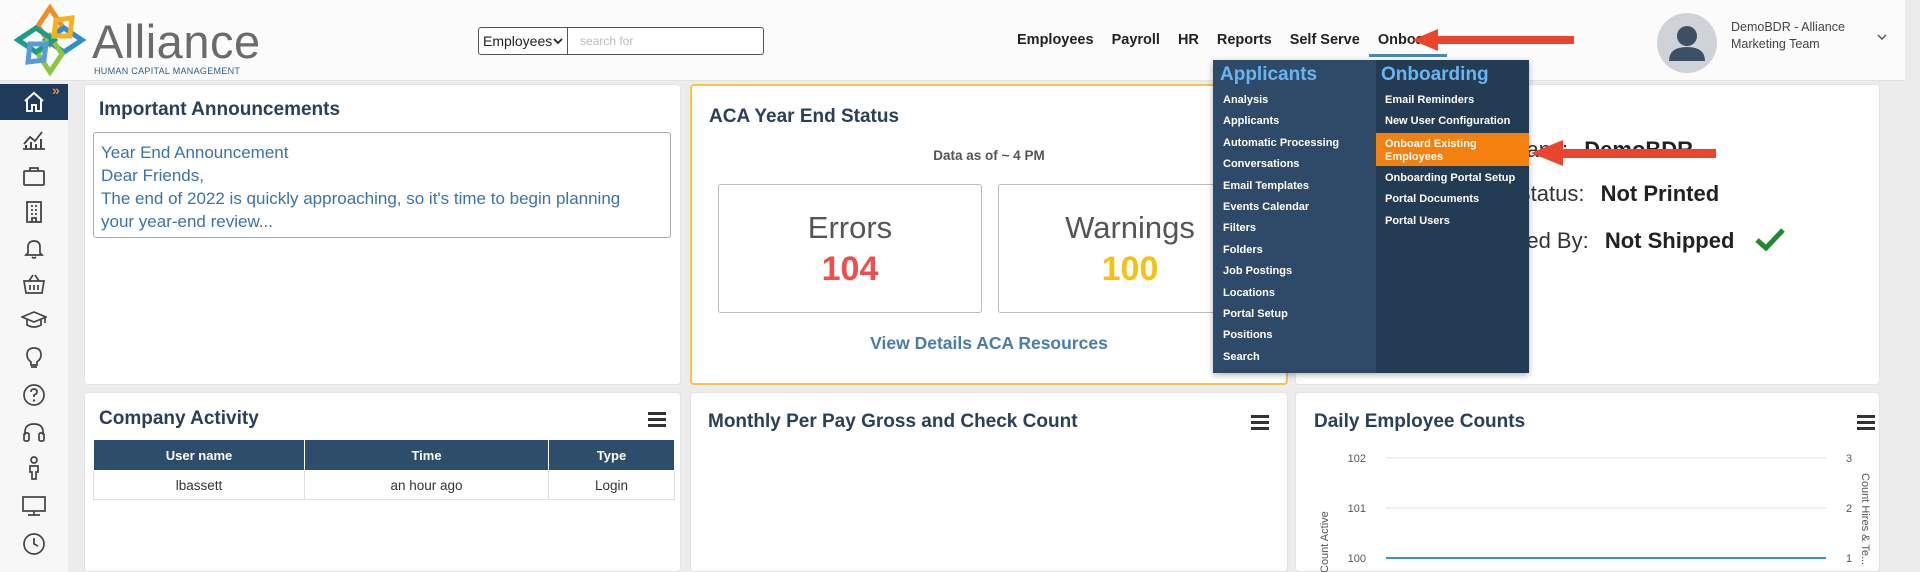  Describe the element at coordinates (518, 41) in the screenshot. I see `search-scope-value: Employees` at that location.